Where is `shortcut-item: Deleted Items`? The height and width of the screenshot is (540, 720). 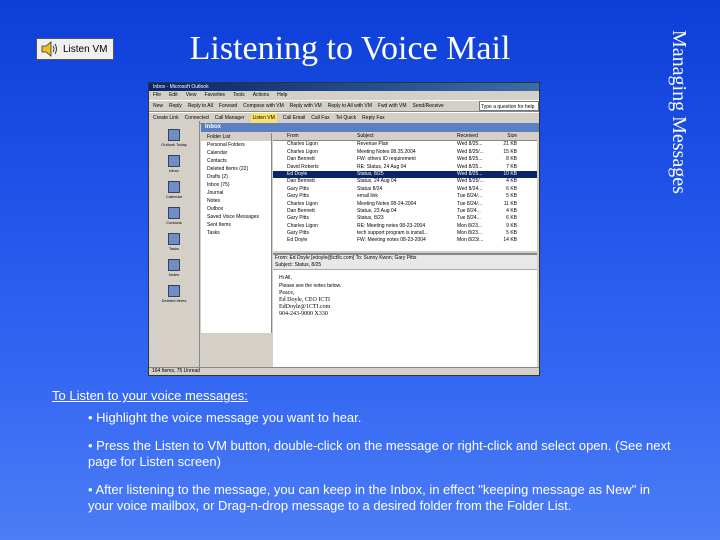 shortcut-item: Deleted Items is located at coordinates (174, 290).